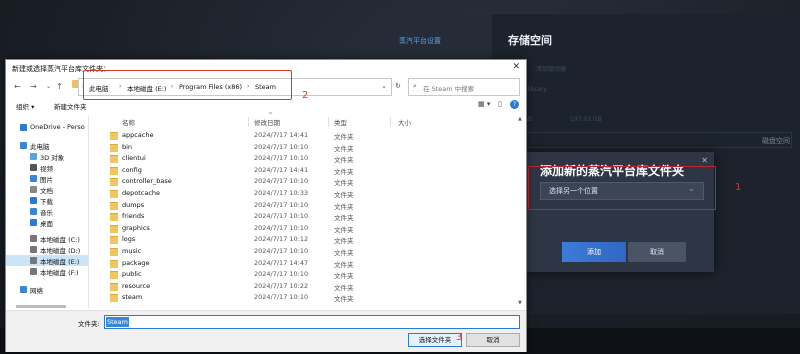  I want to click on row-date: 2024/7/17 10:10, so click(281, 227).